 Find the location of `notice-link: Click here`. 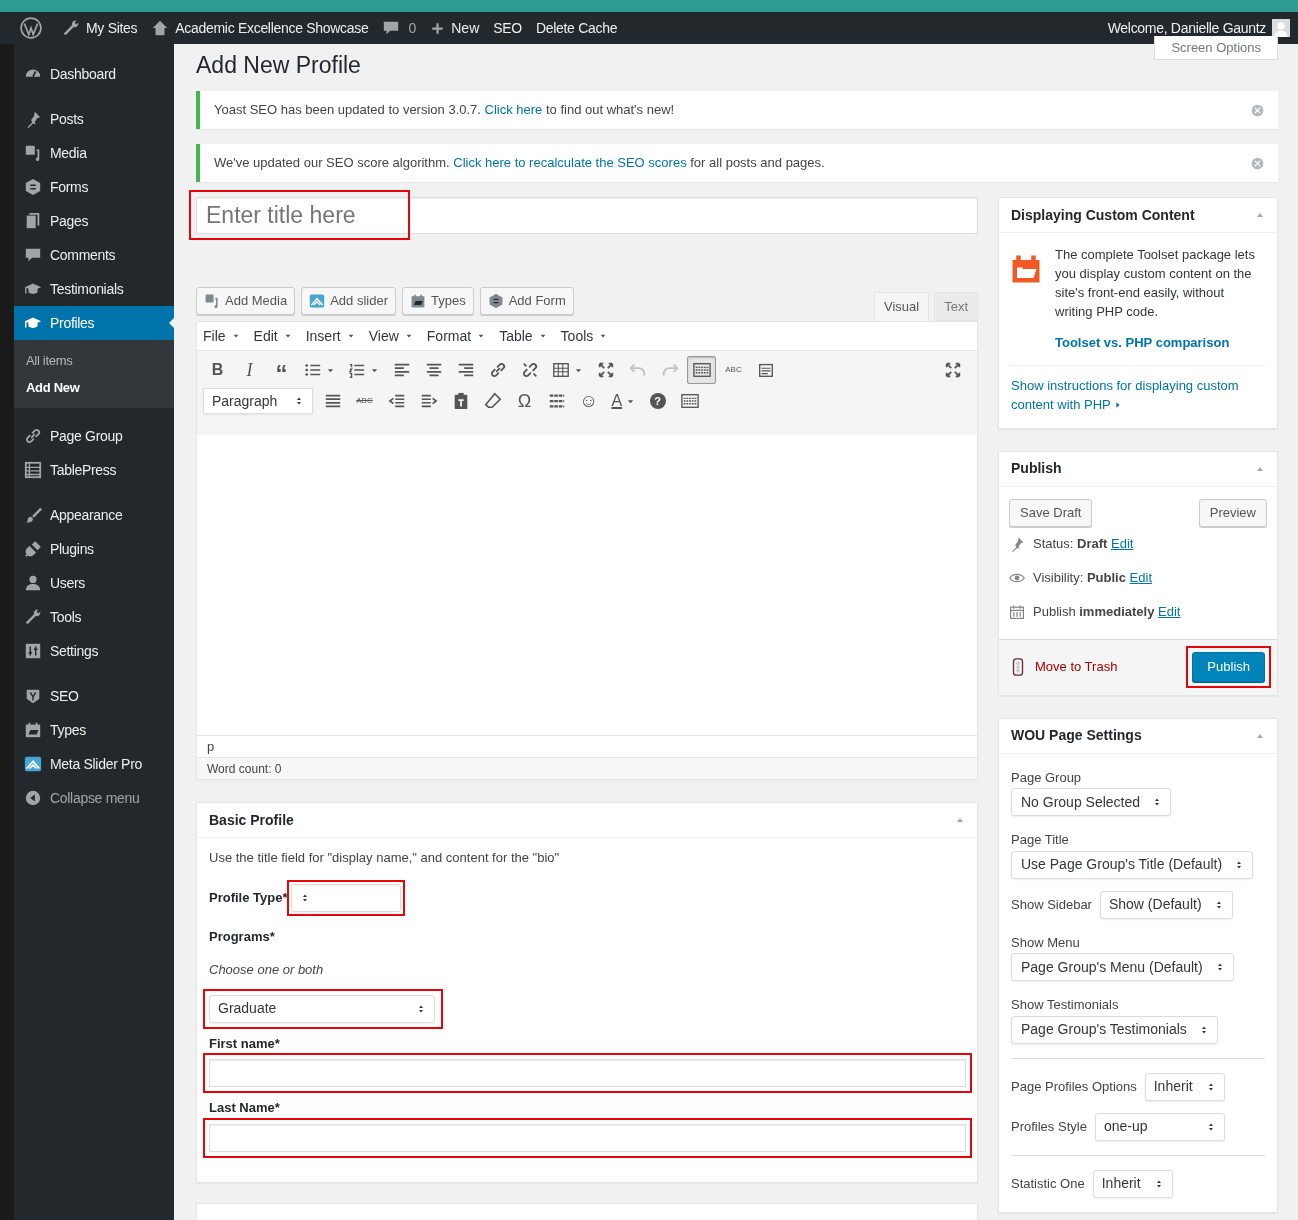

notice-link: Click here is located at coordinates (513, 110).